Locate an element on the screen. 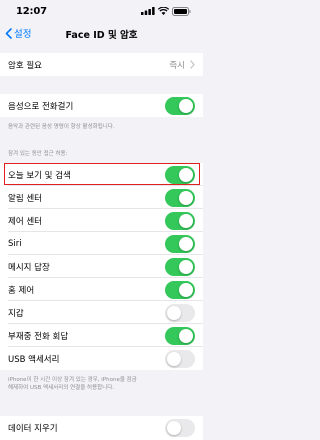 The height and width of the screenshot is (440, 320). siri-toggle is located at coordinates (180, 243).